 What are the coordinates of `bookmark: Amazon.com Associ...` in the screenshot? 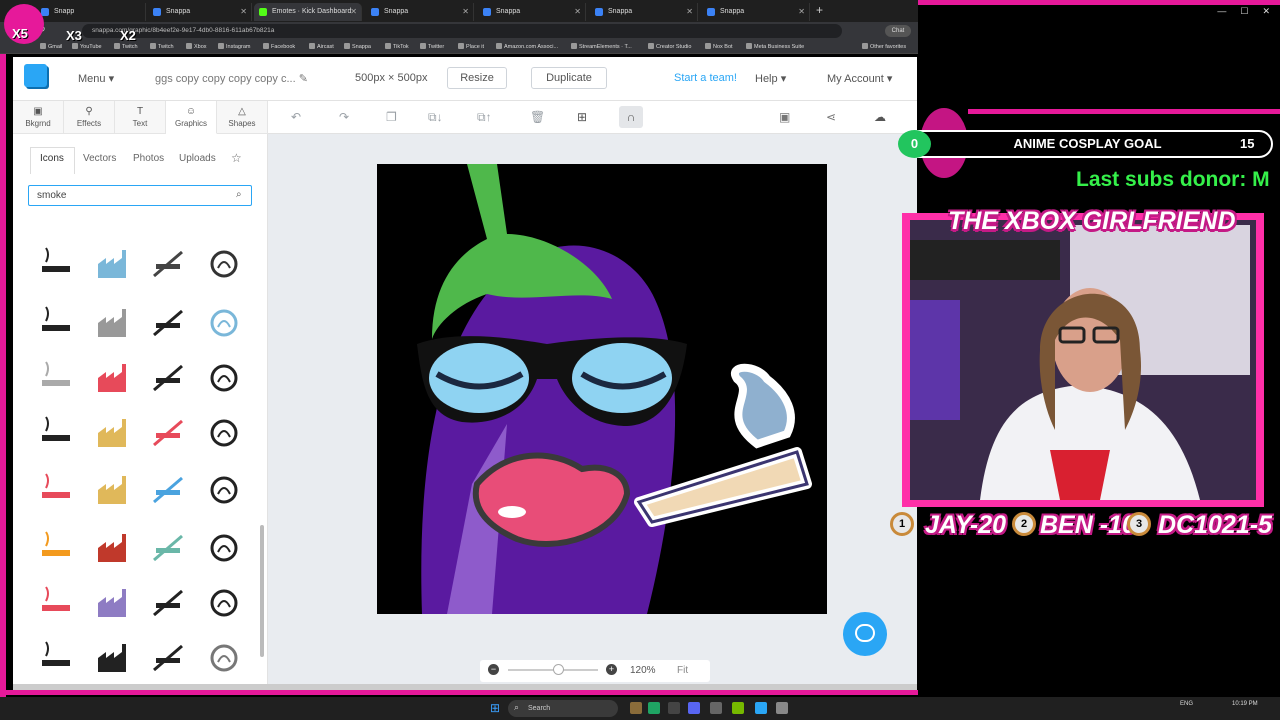 It's located at (527, 46).